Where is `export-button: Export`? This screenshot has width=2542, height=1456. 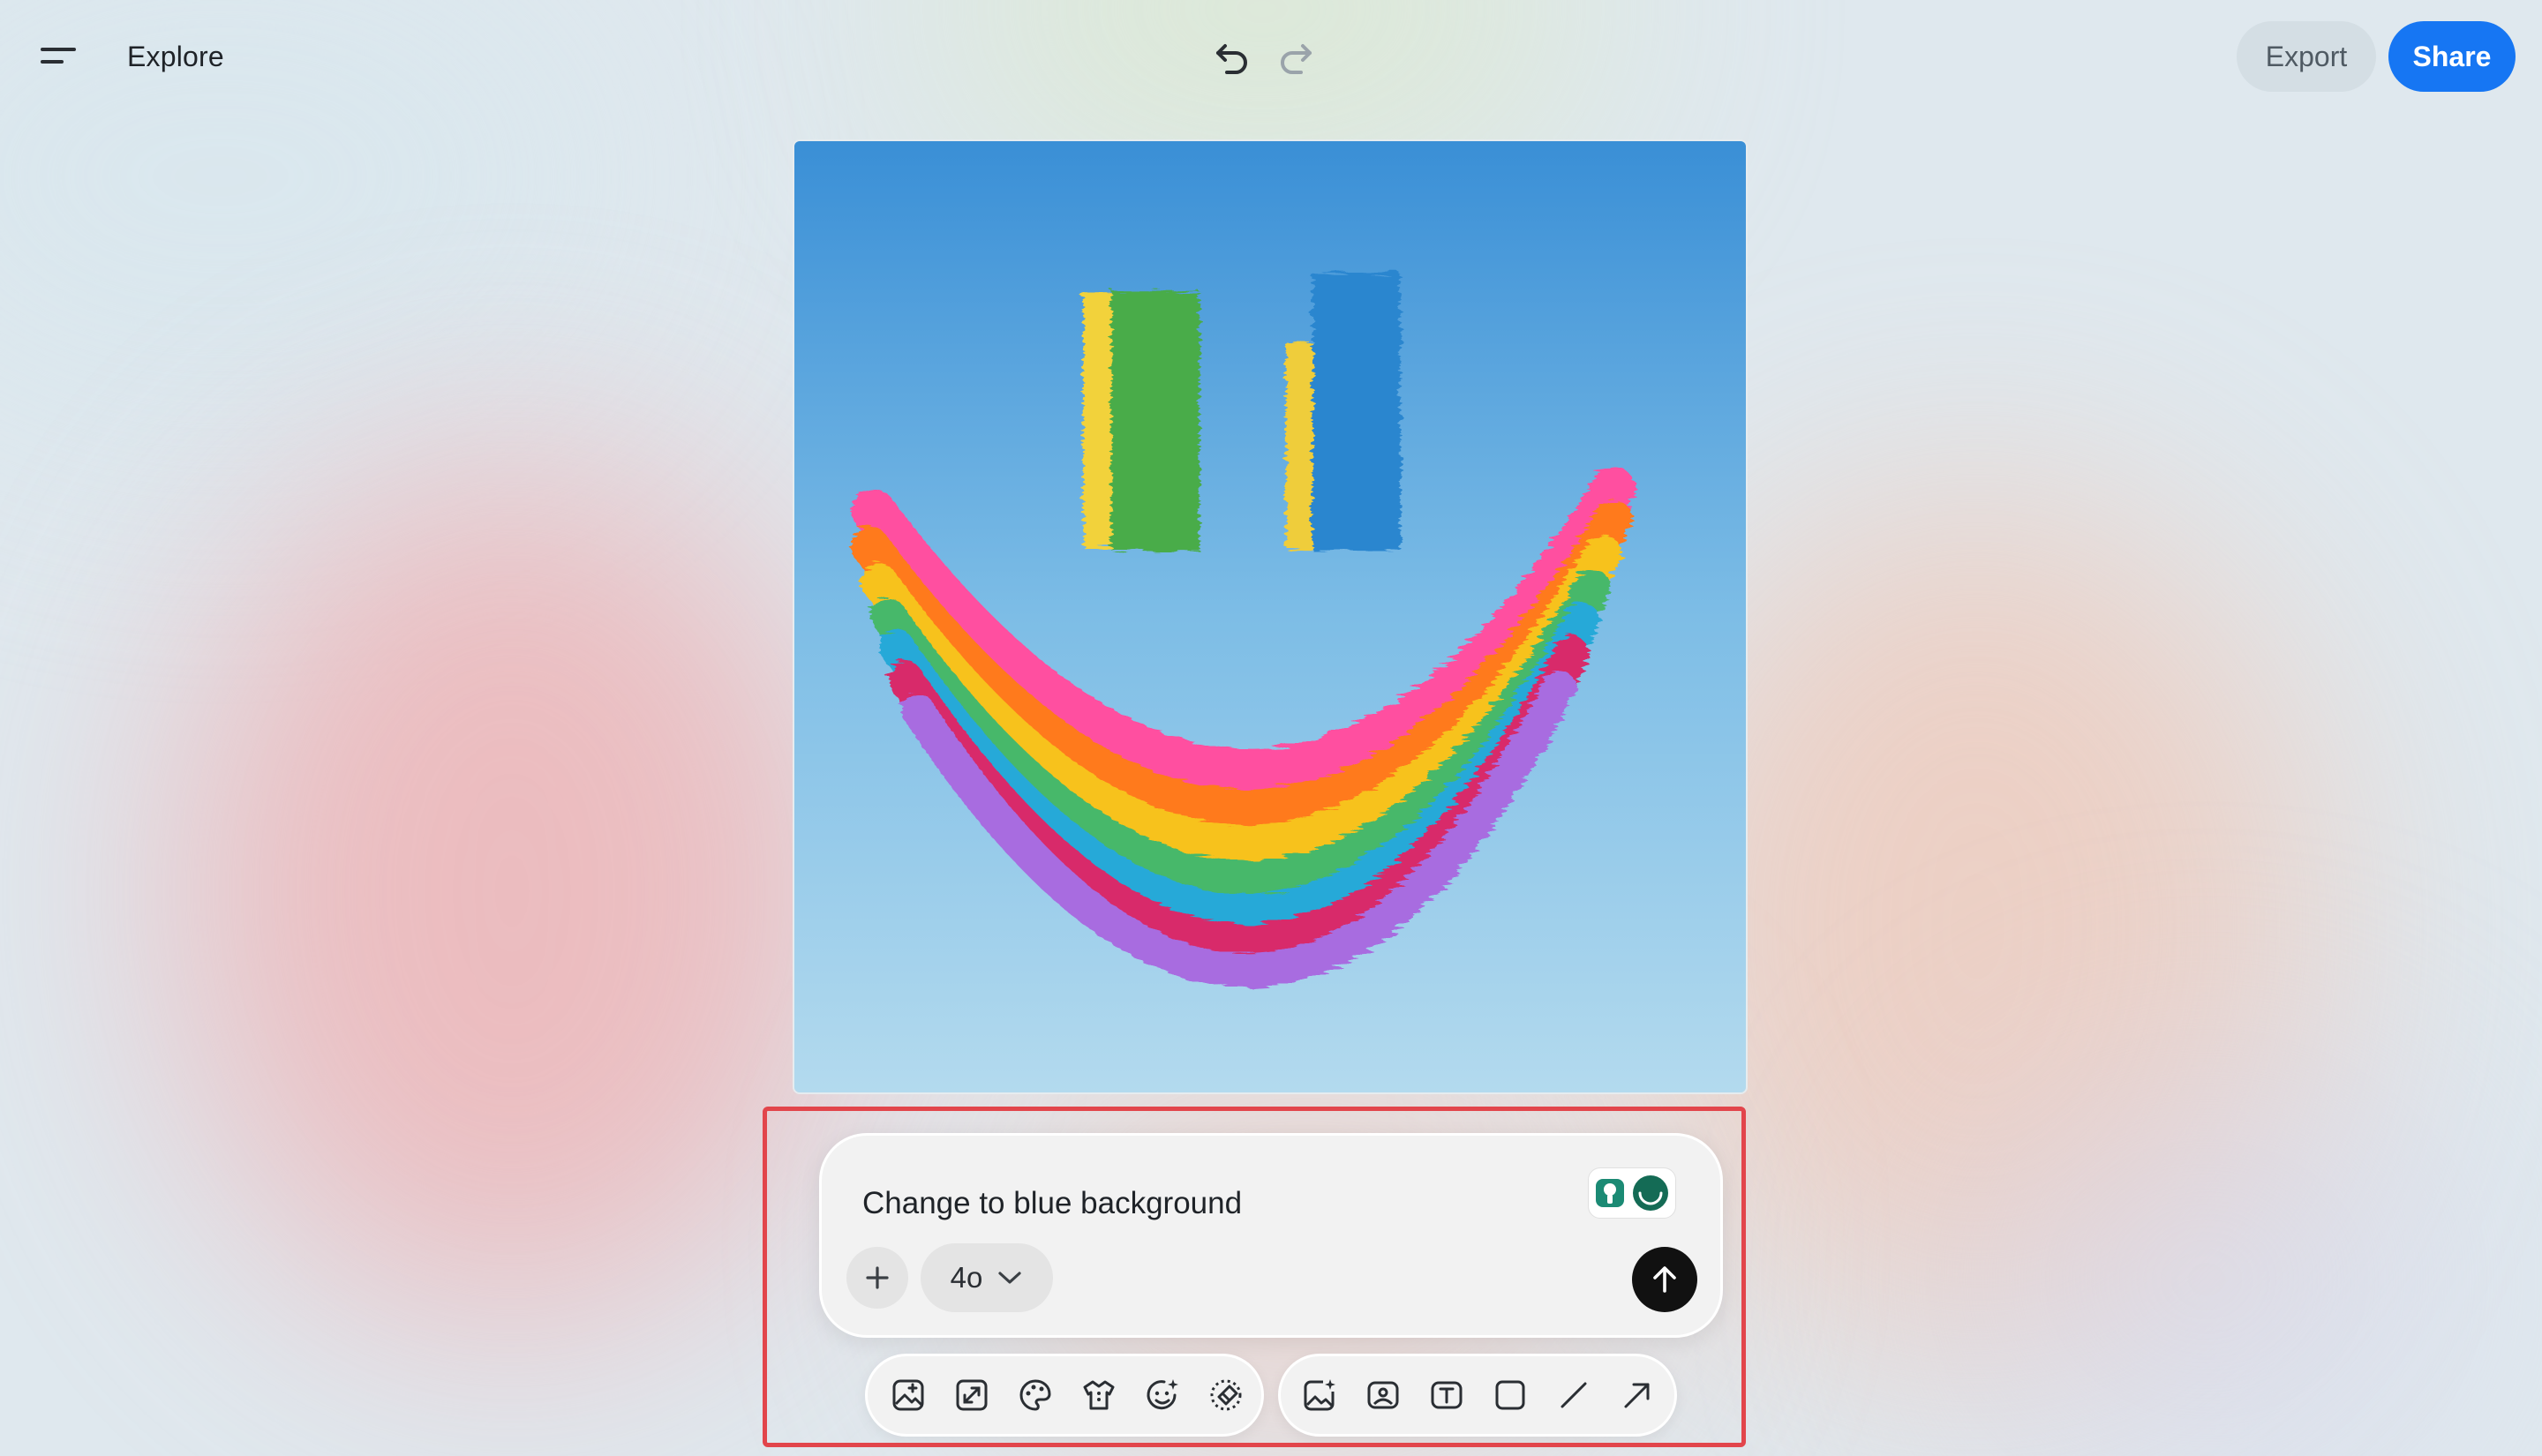 export-button: Export is located at coordinates (2306, 56).